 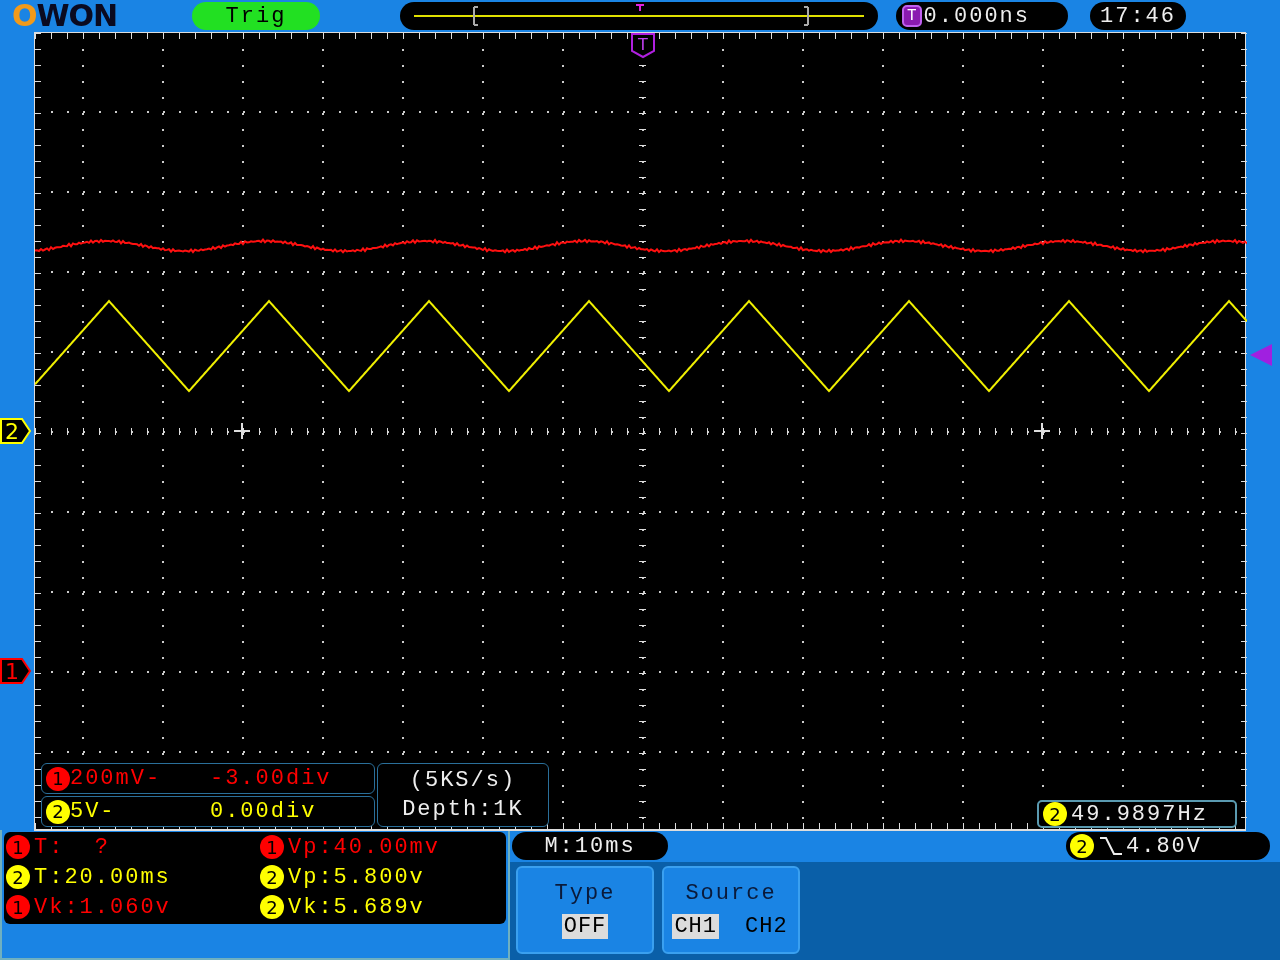 I want to click on menu-title: Source, so click(x=731, y=893).